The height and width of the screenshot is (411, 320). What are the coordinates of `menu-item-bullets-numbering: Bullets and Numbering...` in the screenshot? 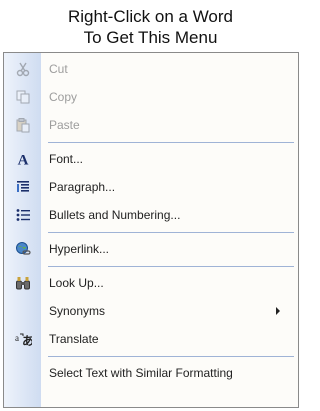 It's located at (151, 215).